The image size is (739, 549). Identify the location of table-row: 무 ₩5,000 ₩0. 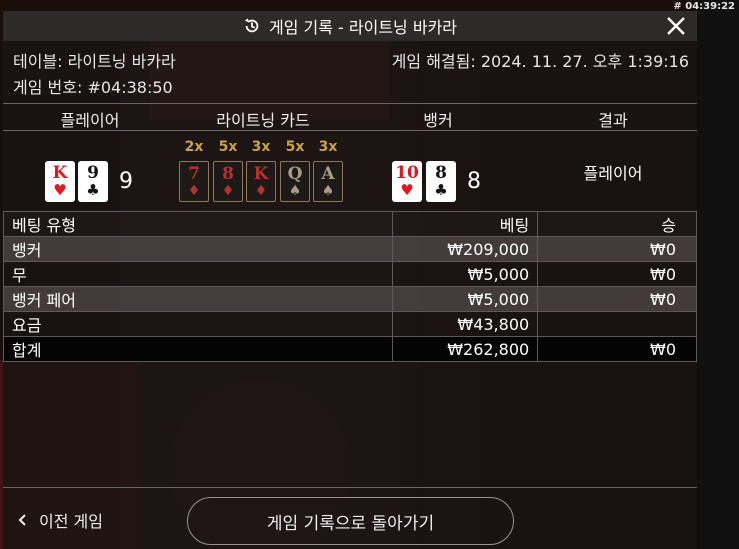
(349, 274).